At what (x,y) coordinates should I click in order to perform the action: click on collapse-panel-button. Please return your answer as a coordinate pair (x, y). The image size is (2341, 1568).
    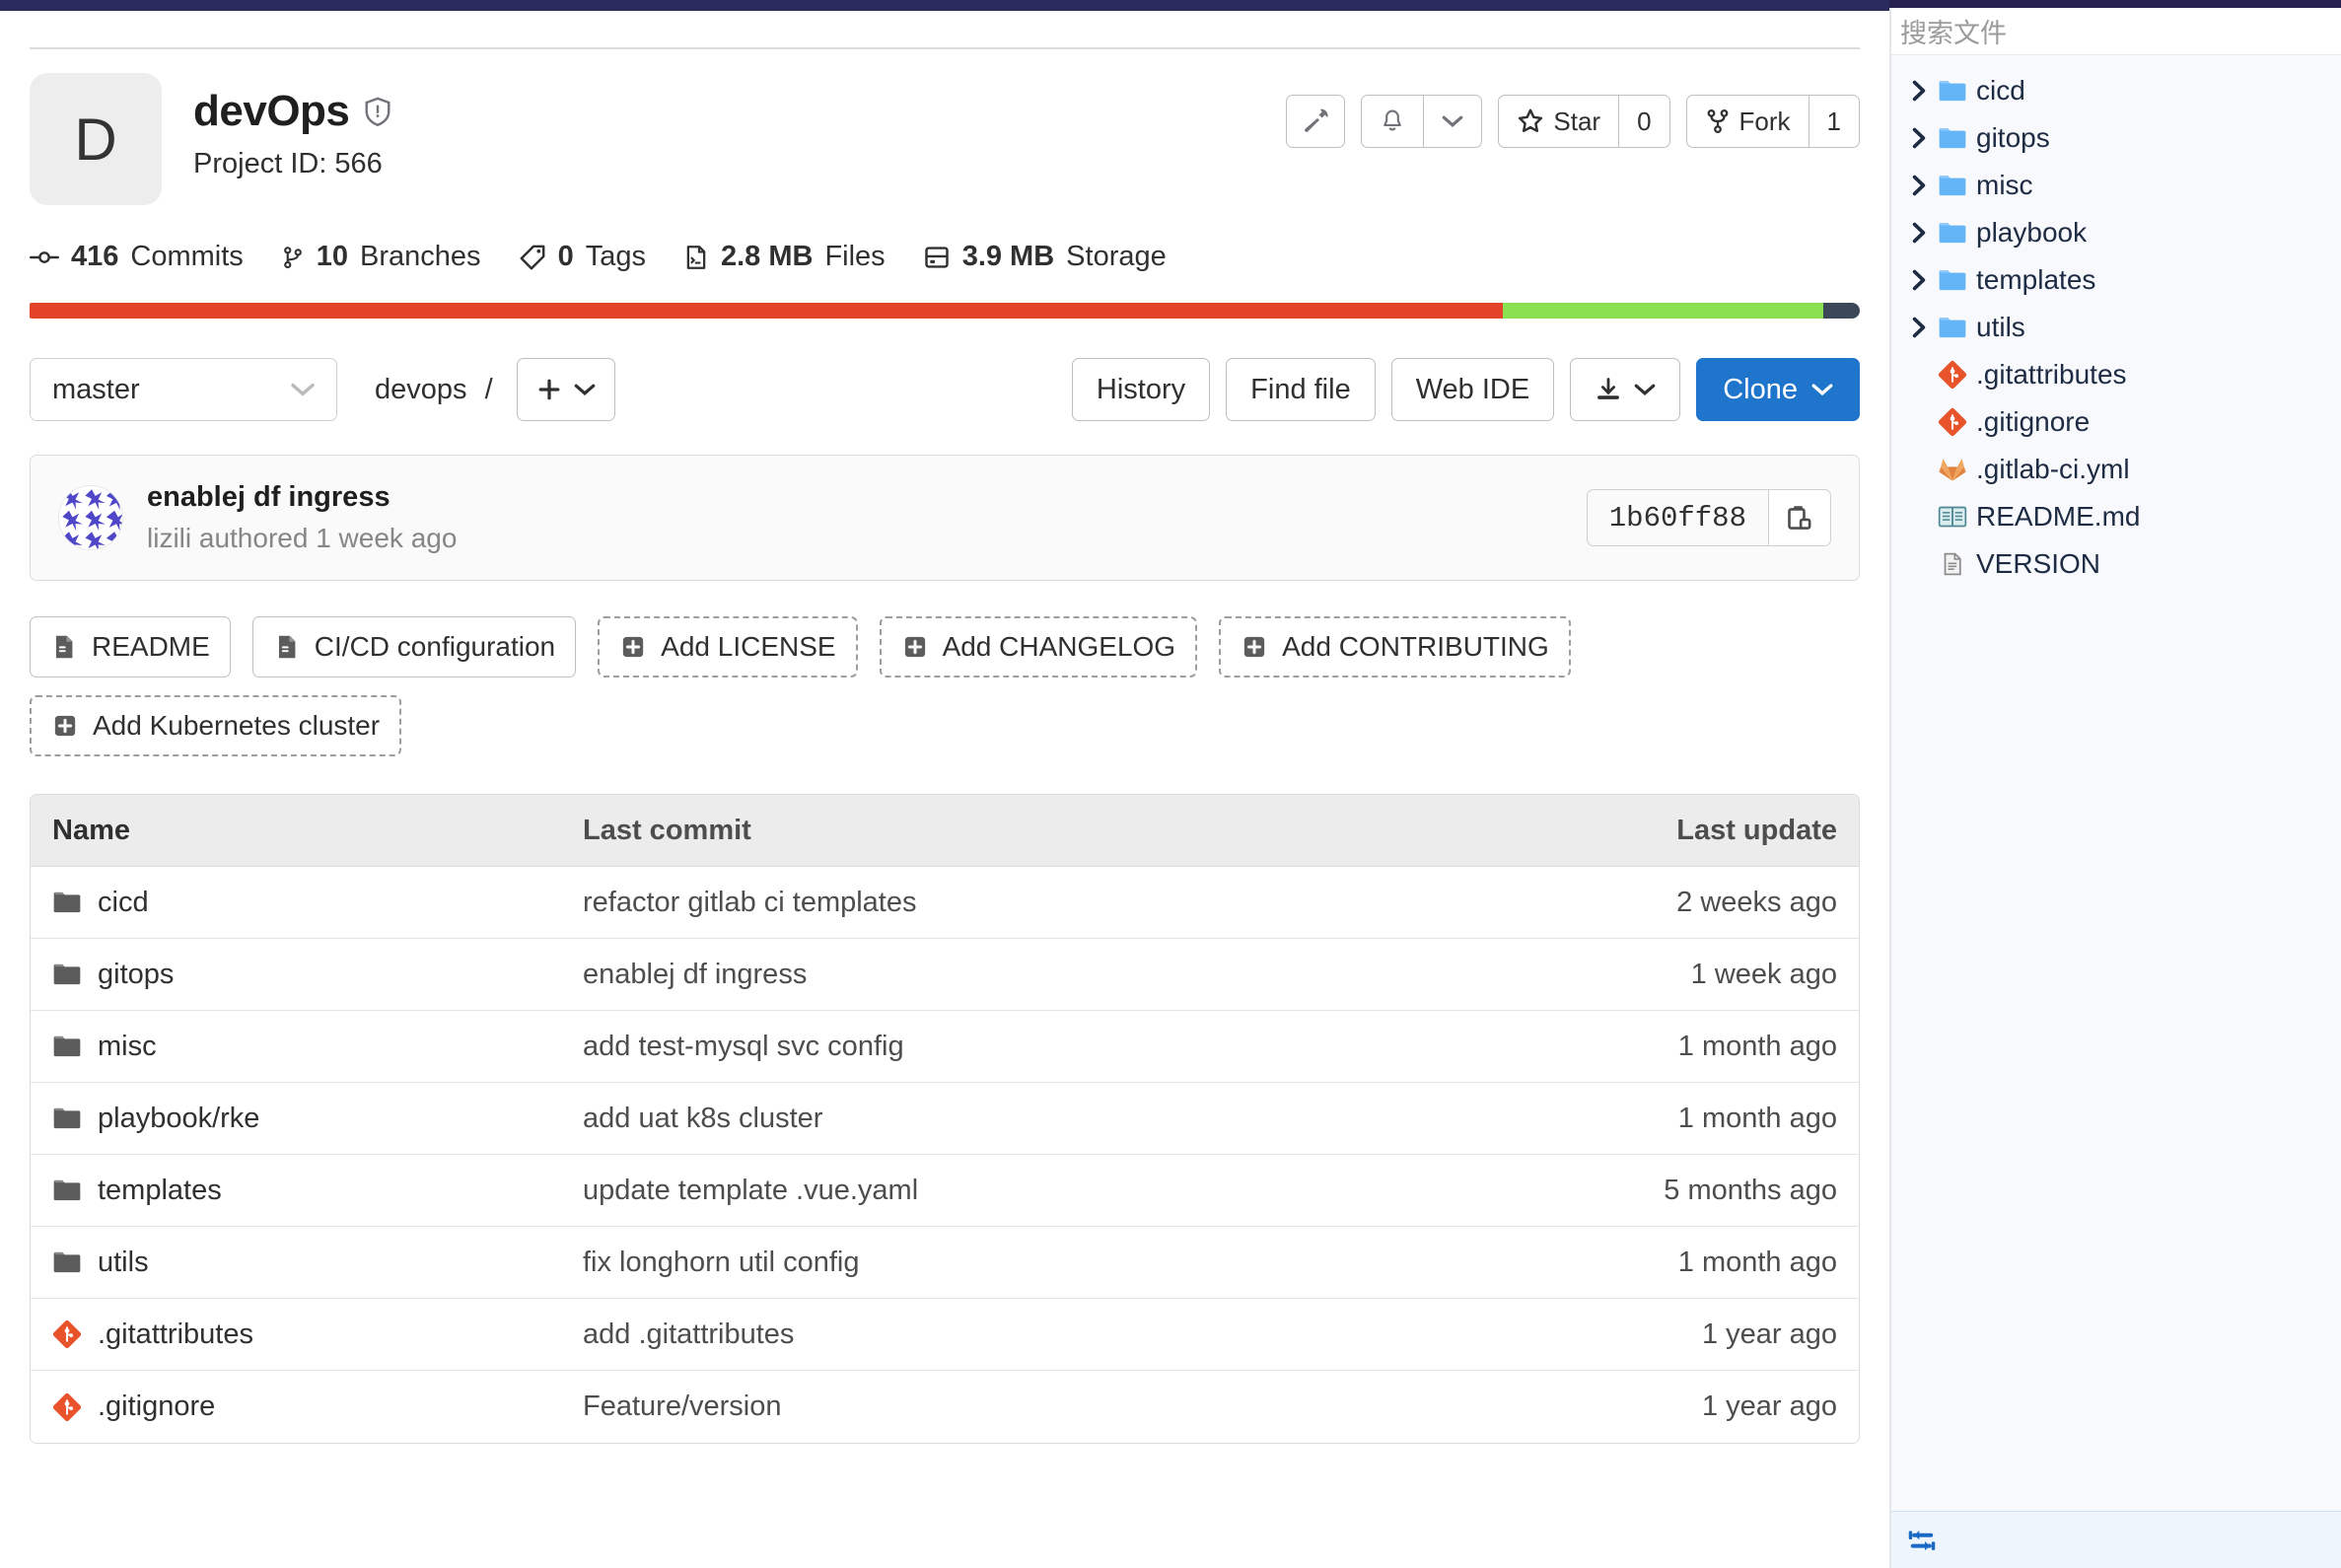
    Looking at the image, I should click on (2116, 1539).